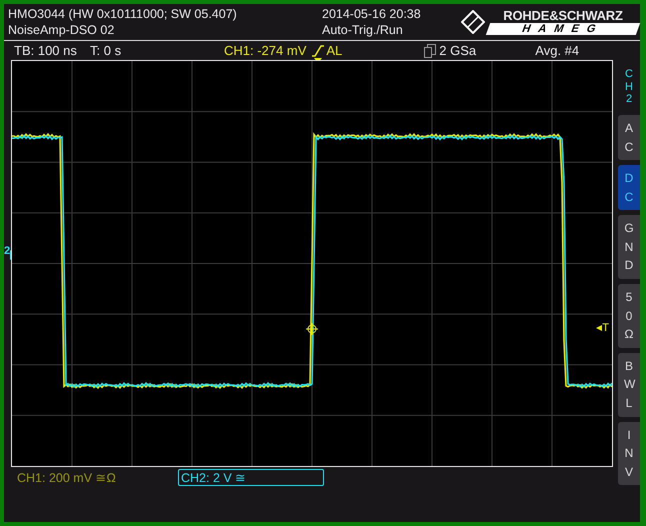 The image size is (646, 526). What do you see at coordinates (473, 22) in the screenshot?
I see `diamond-logo-icon` at bounding box center [473, 22].